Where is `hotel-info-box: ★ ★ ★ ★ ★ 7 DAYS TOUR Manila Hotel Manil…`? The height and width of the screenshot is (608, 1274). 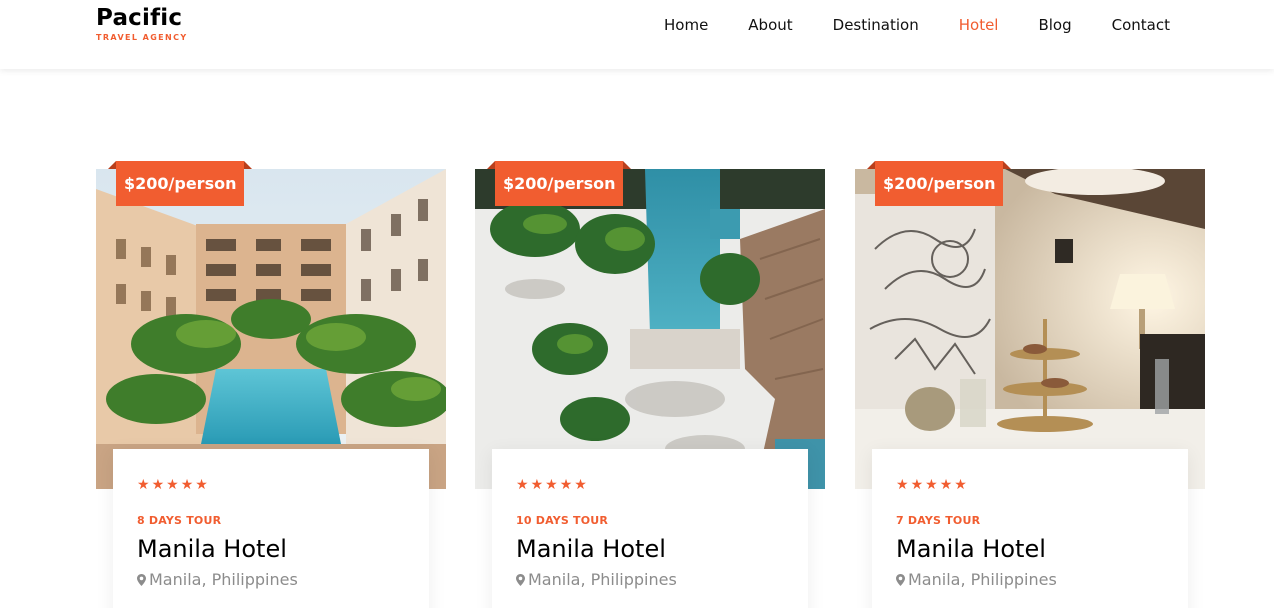 hotel-info-box: ★ ★ ★ ★ ★ 7 DAYS TOUR Manila Hotel Manil… is located at coordinates (1030, 528).